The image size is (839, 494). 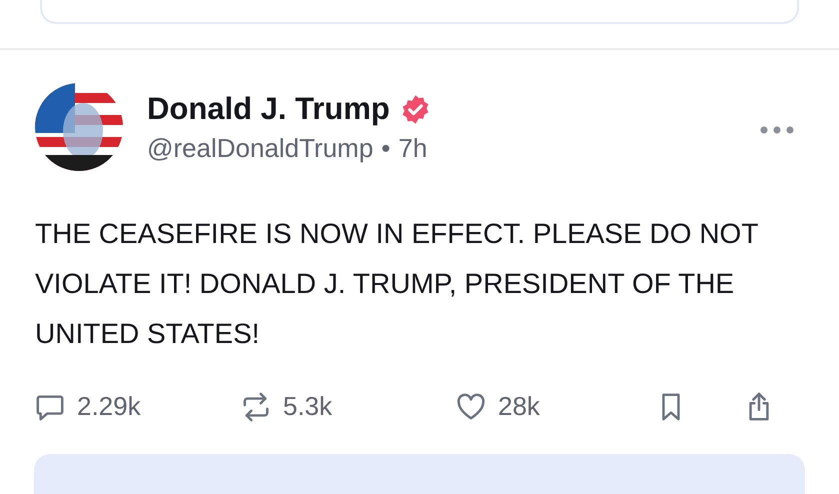 What do you see at coordinates (79, 127) in the screenshot?
I see `avatar` at bounding box center [79, 127].